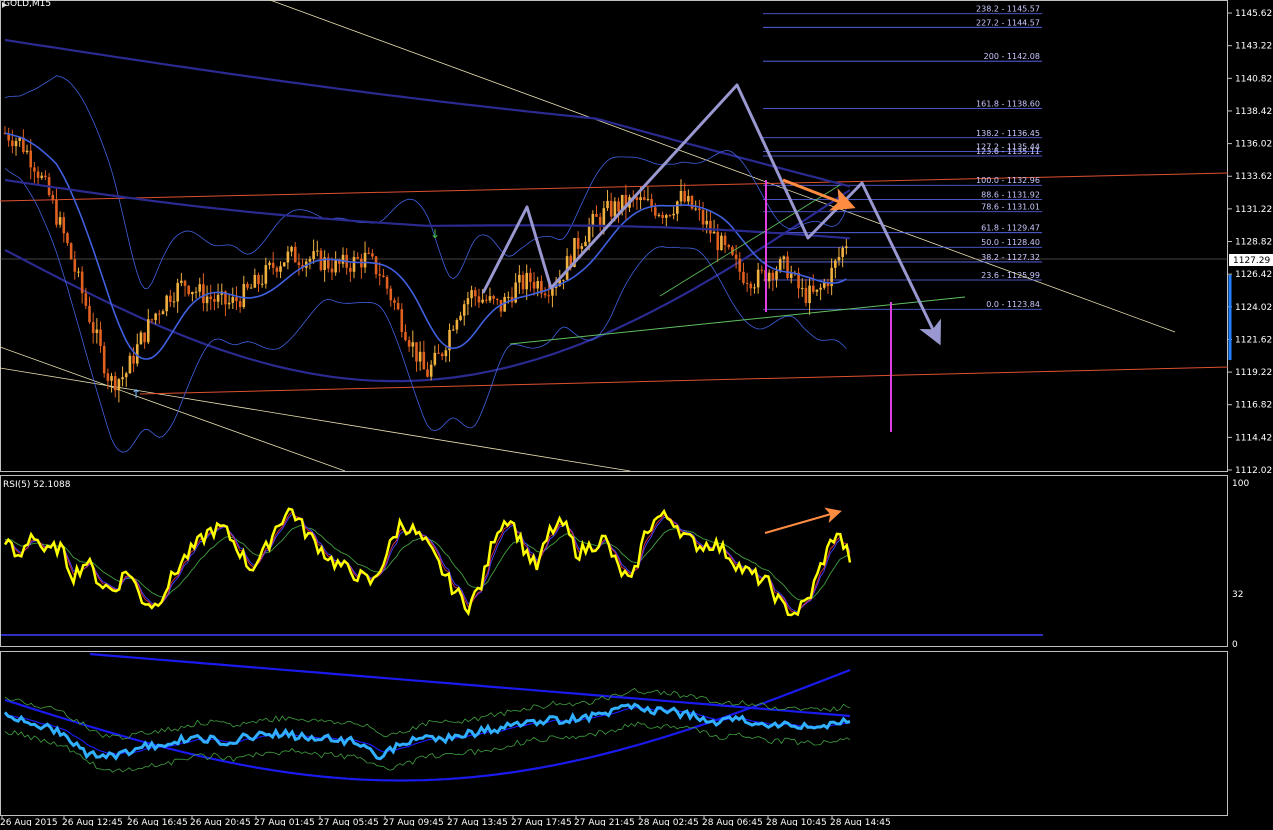  I want to click on time-axis-label: 28 Aug 10:45, so click(796, 822).